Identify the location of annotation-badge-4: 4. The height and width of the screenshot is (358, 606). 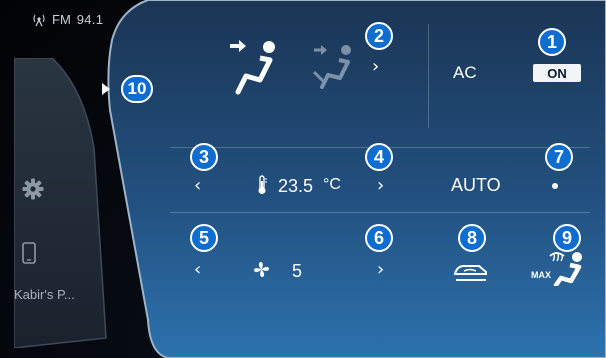
(379, 157).